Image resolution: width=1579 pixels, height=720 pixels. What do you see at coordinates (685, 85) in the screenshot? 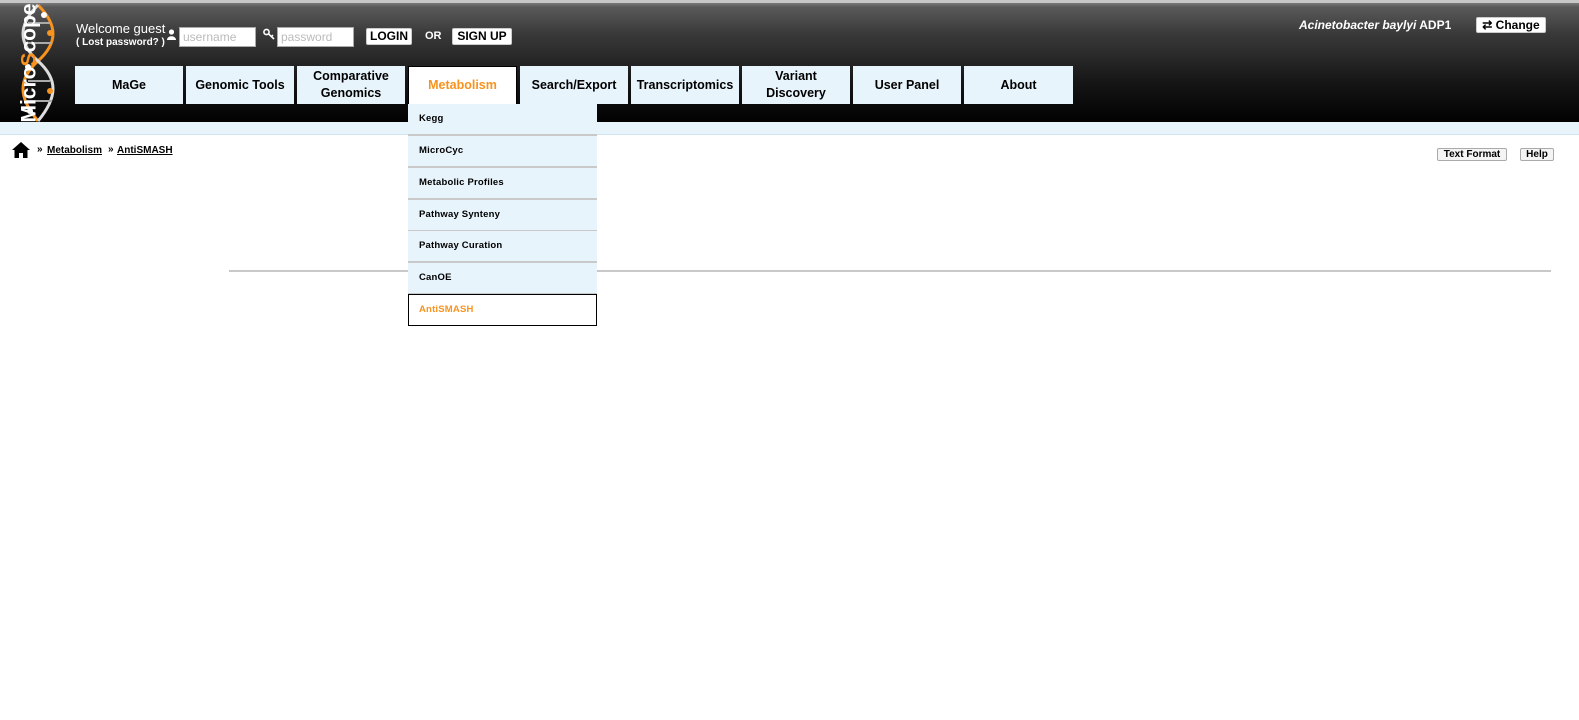
I see `nav-transcriptomics: Transcriptomics` at bounding box center [685, 85].